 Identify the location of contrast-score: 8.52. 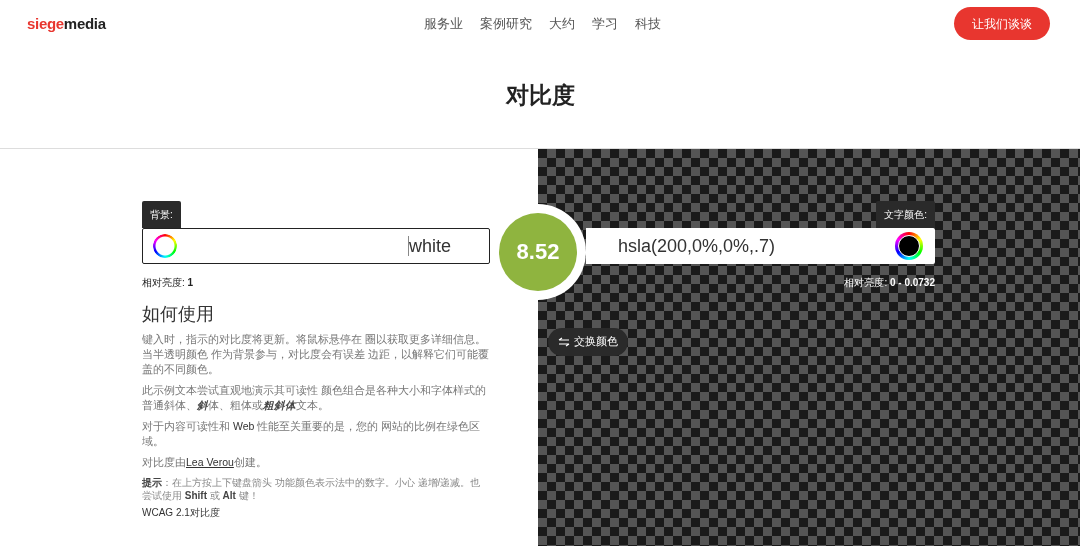
(538, 252).